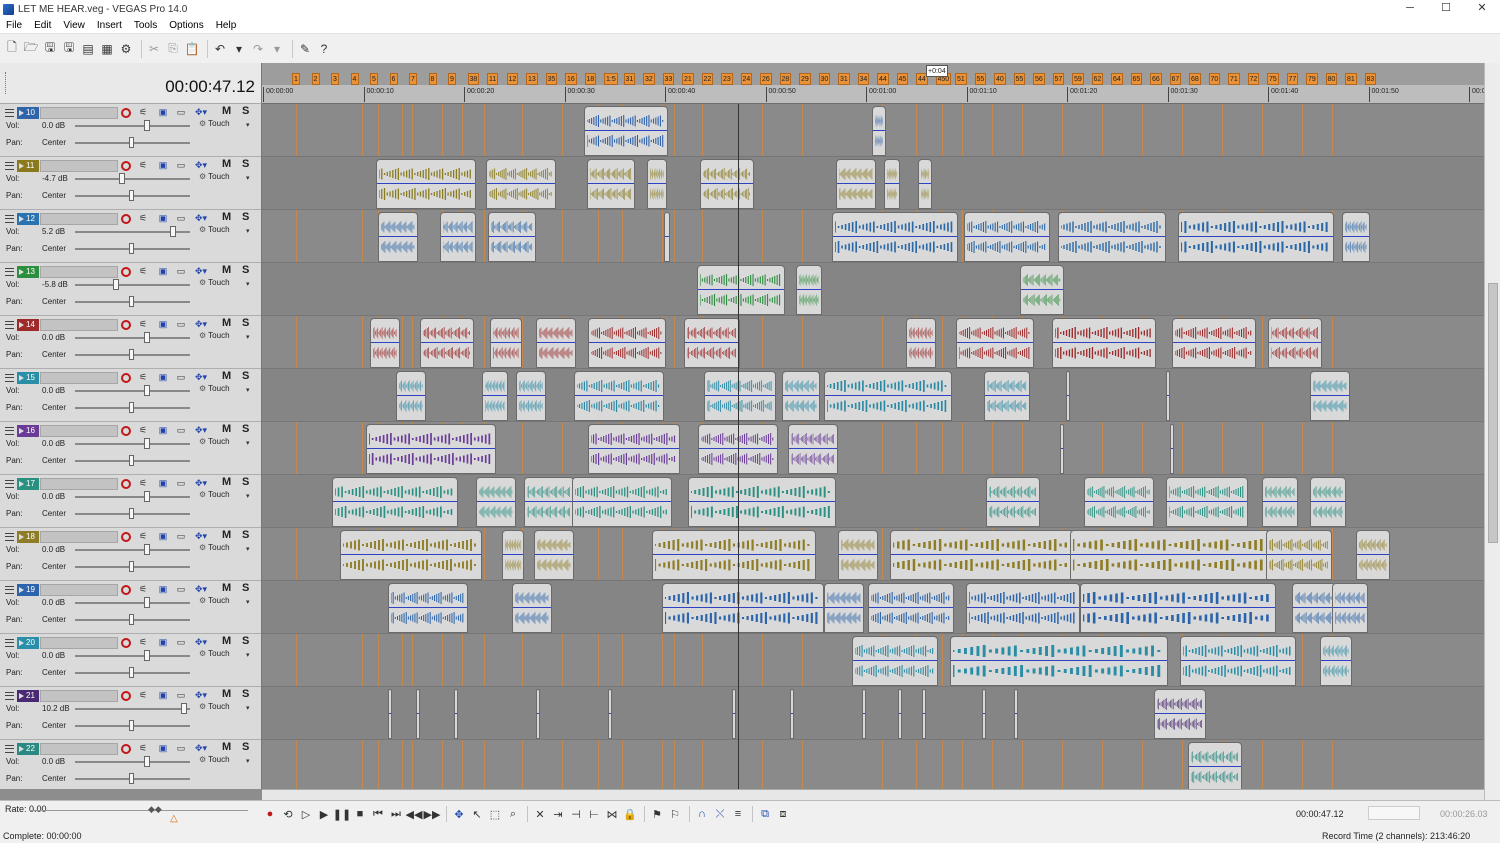 The width and height of the screenshot is (1500, 843). What do you see at coordinates (720, 814) in the screenshot?
I see `auto-crossfade-icon: ⤬` at bounding box center [720, 814].